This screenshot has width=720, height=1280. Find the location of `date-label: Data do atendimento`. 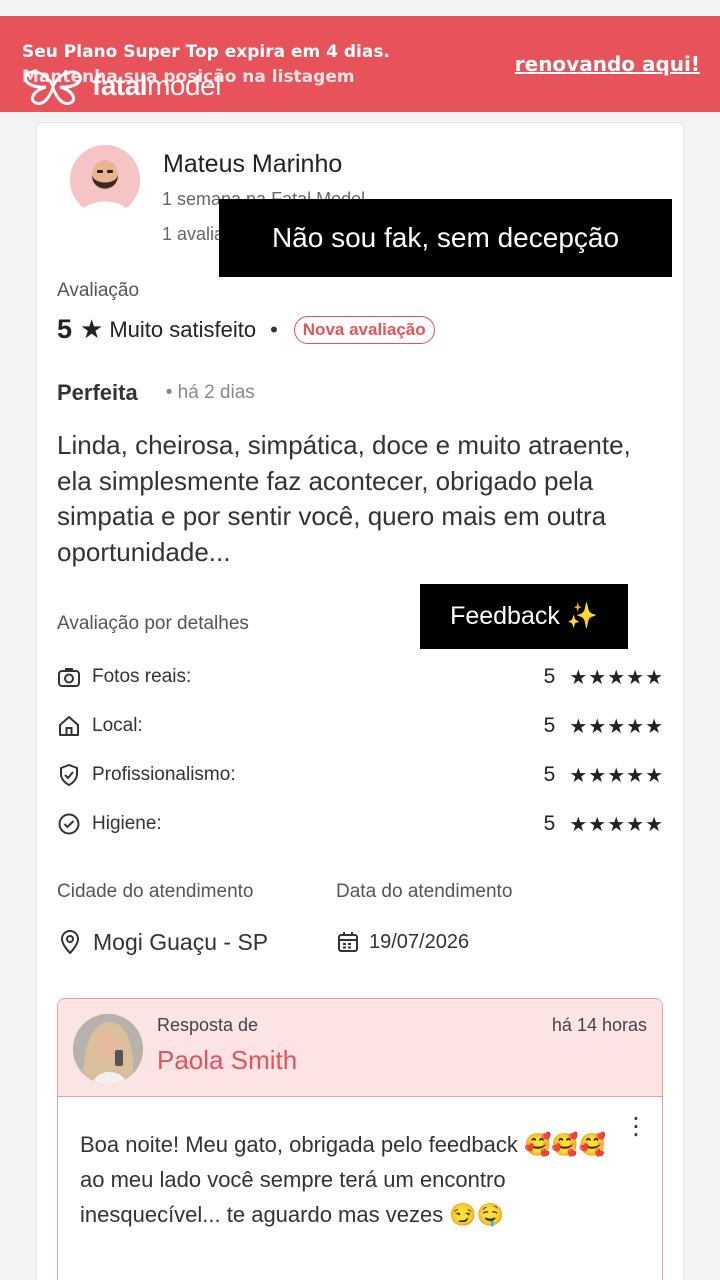

date-label: Data do atendimento is located at coordinates (424, 891).